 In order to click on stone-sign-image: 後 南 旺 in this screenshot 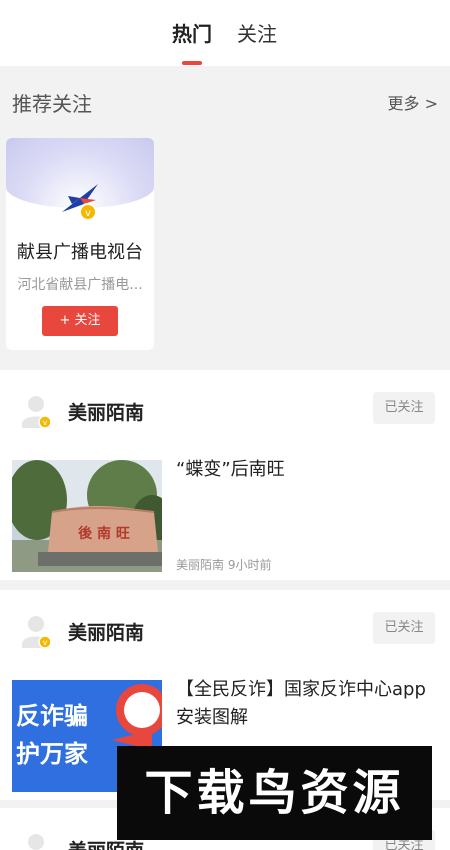, I will do `click(87, 516)`.